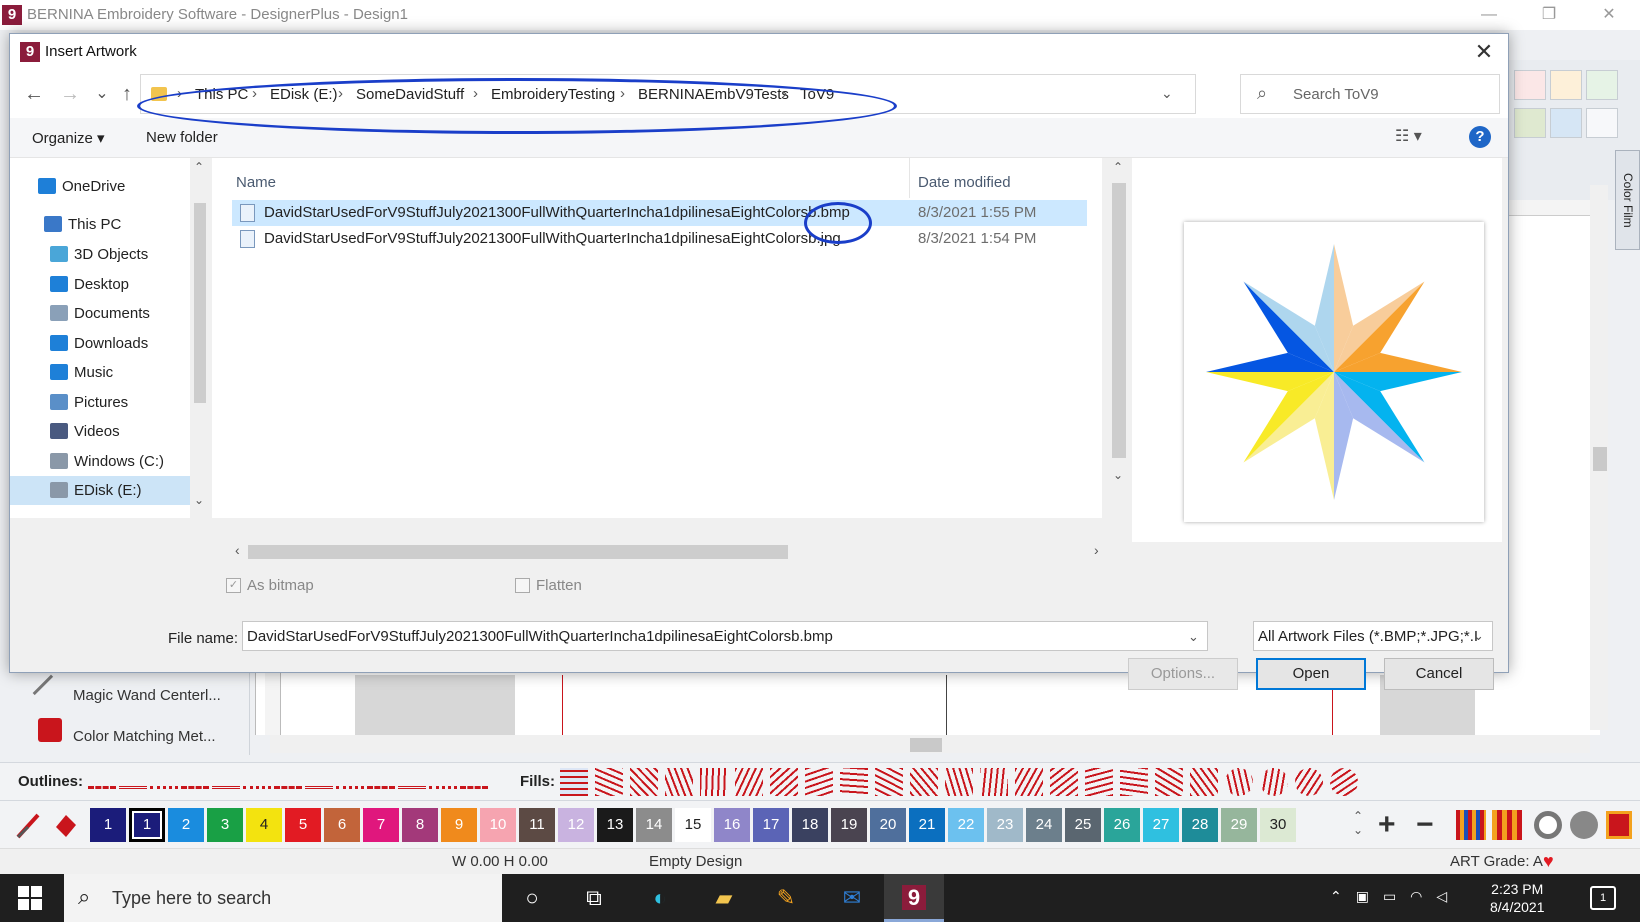 The height and width of the screenshot is (922, 1640). What do you see at coordinates (1239, 825) in the screenshot?
I see `color-swatch: 29` at bounding box center [1239, 825].